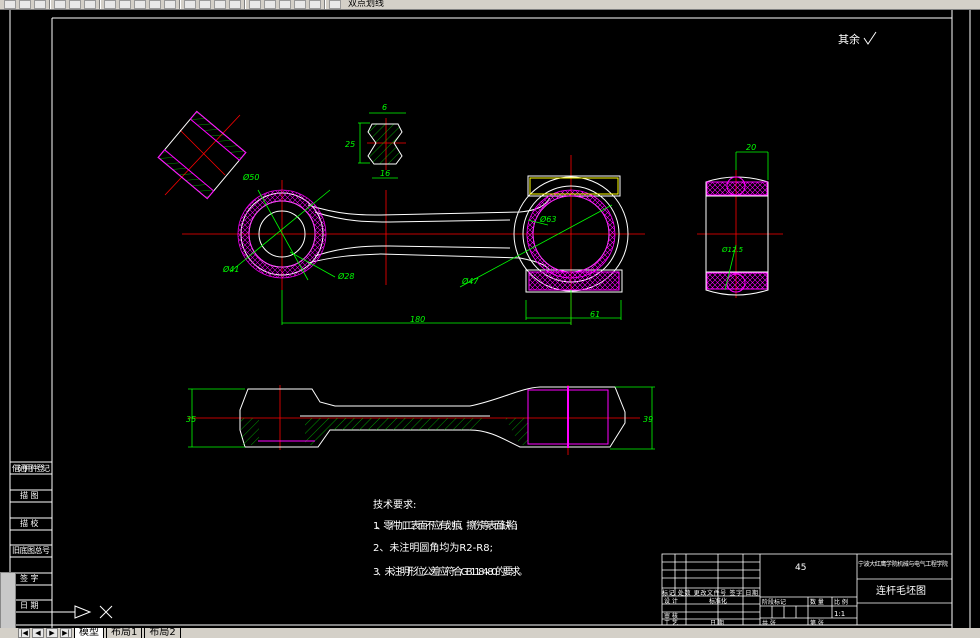 The height and width of the screenshot is (638, 980). I want to click on dim-center-distance: 180, so click(417, 319).